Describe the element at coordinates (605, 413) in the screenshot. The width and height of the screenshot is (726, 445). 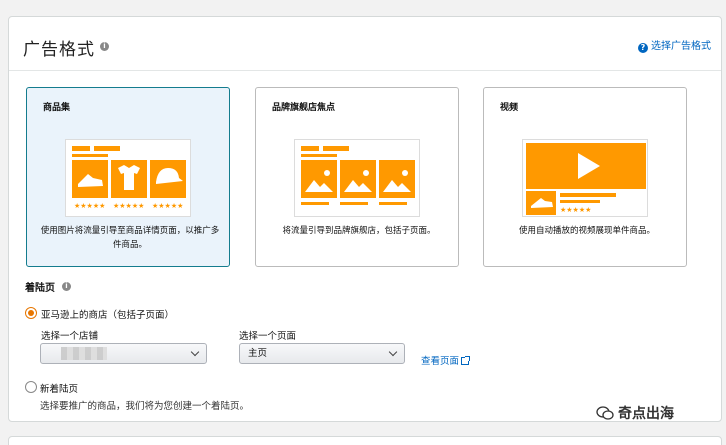
I see `wechat-icon` at that location.